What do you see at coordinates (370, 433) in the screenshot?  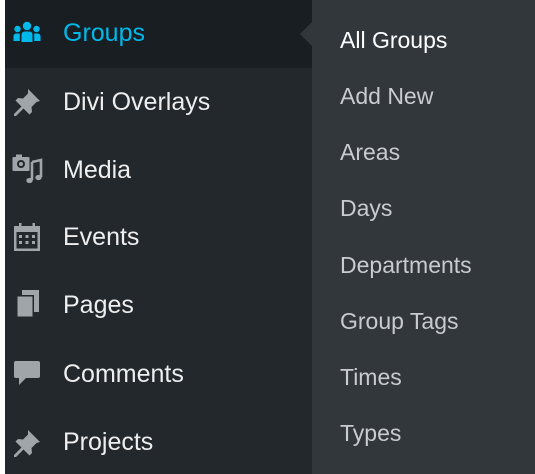 I see `submenu-item-types: Types` at bounding box center [370, 433].